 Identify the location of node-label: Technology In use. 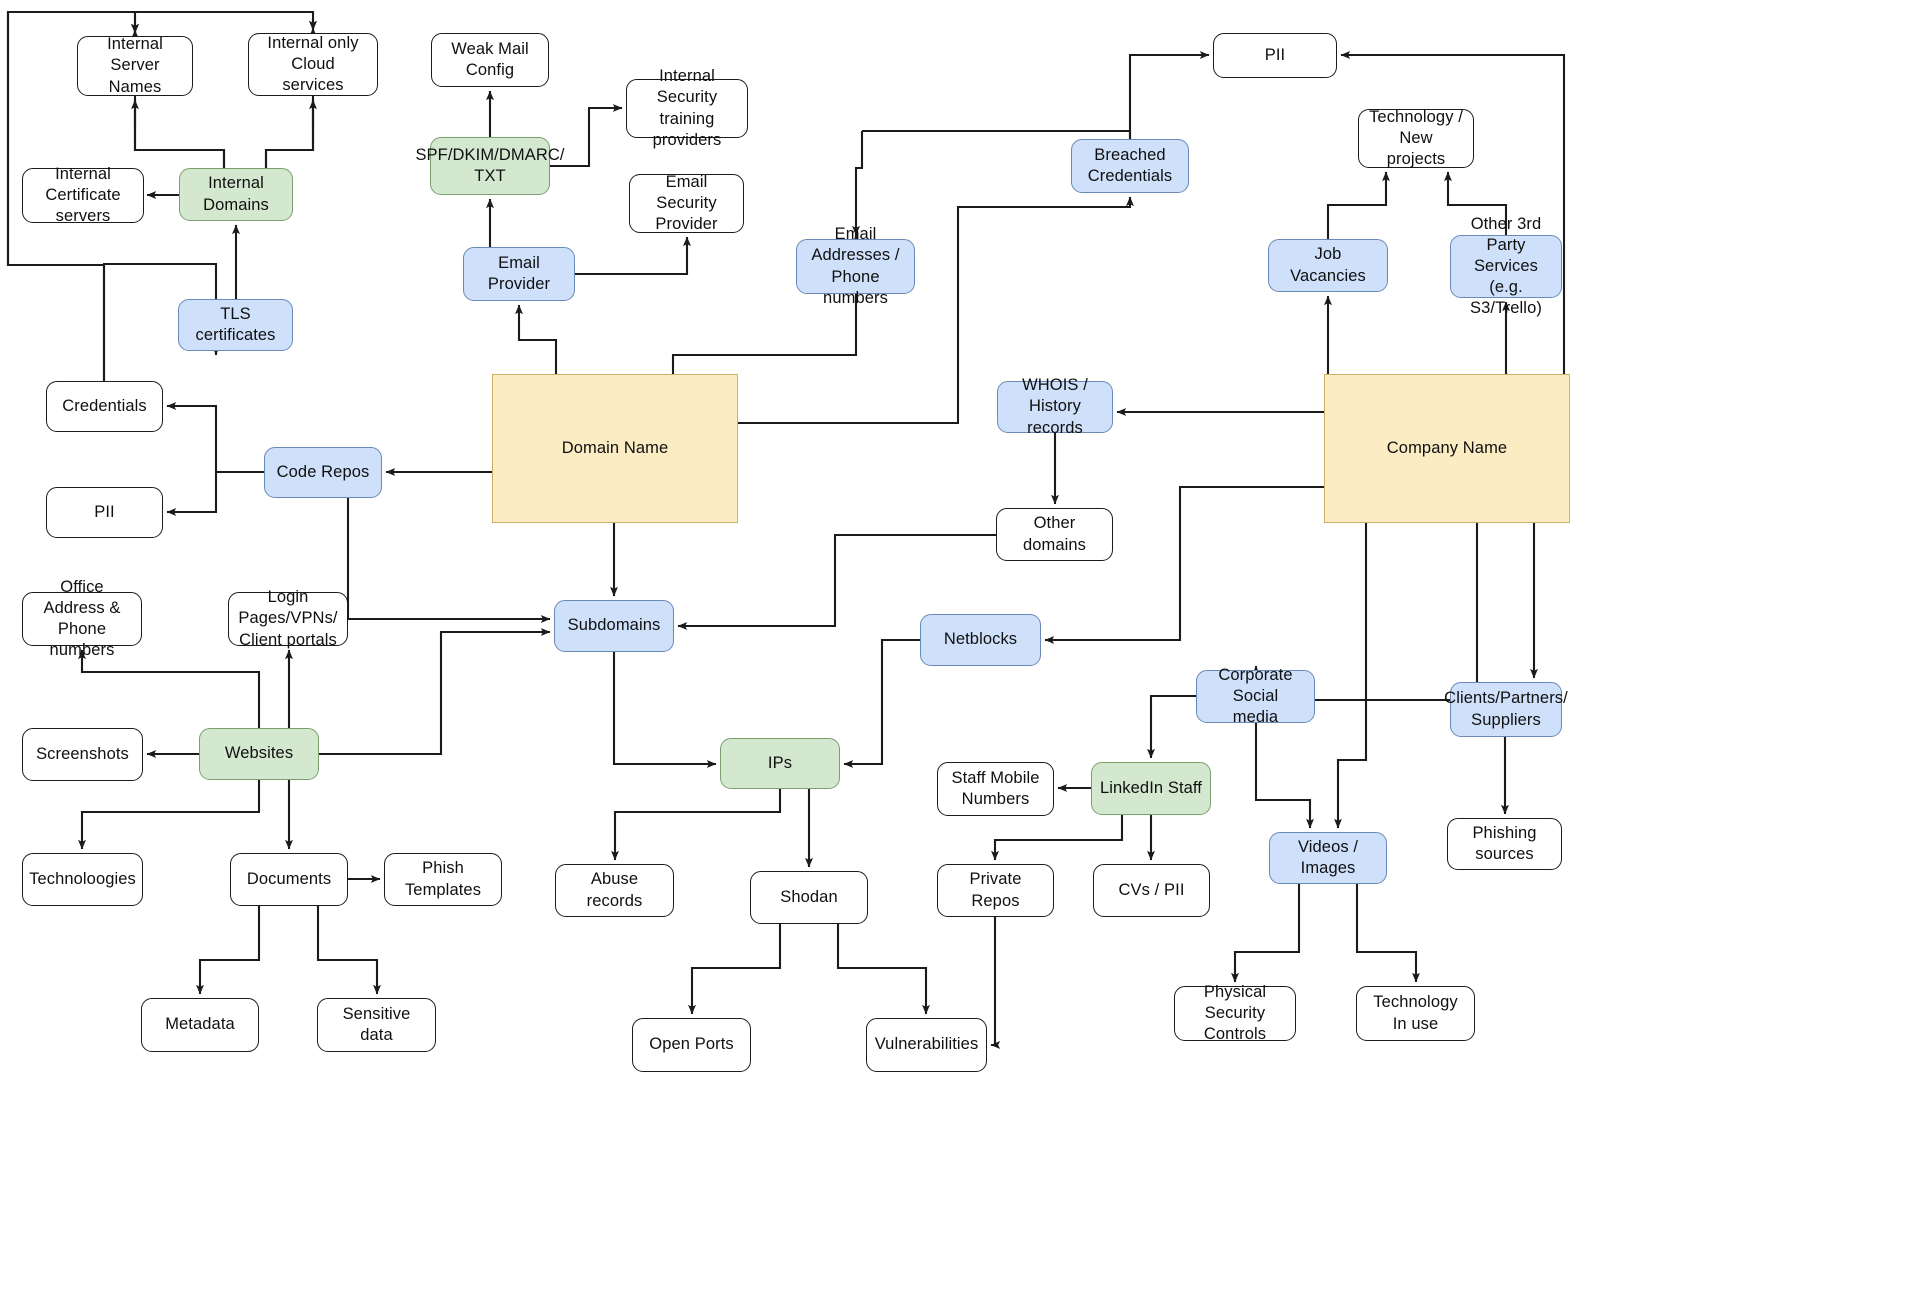
(1415, 1013).